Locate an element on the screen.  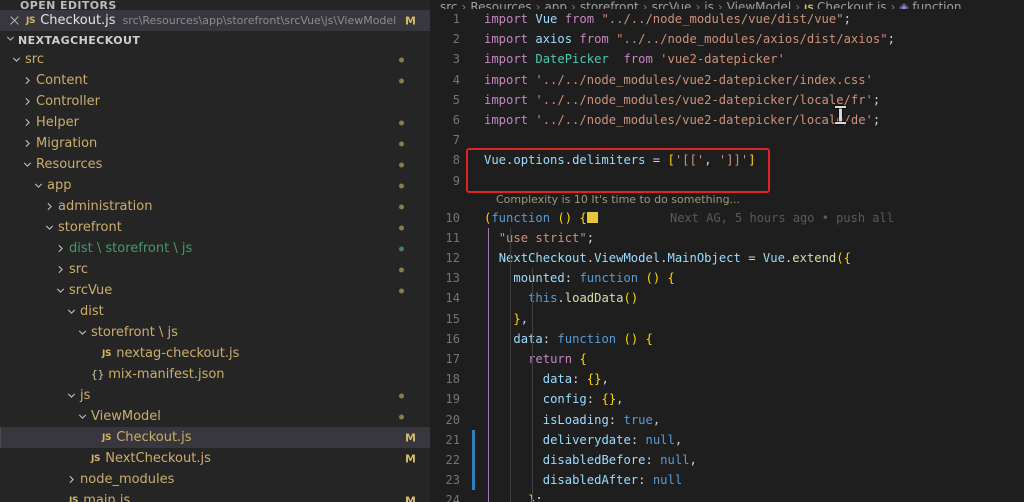
breadcrumb-segment: app is located at coordinates (555, 4).